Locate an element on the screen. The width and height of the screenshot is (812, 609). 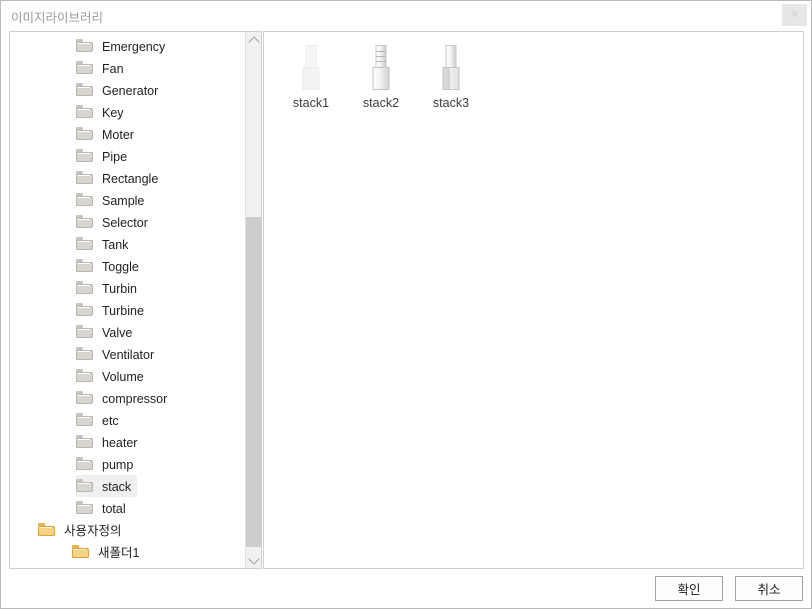
tree-item-hit: etc is located at coordinates (100, 420).